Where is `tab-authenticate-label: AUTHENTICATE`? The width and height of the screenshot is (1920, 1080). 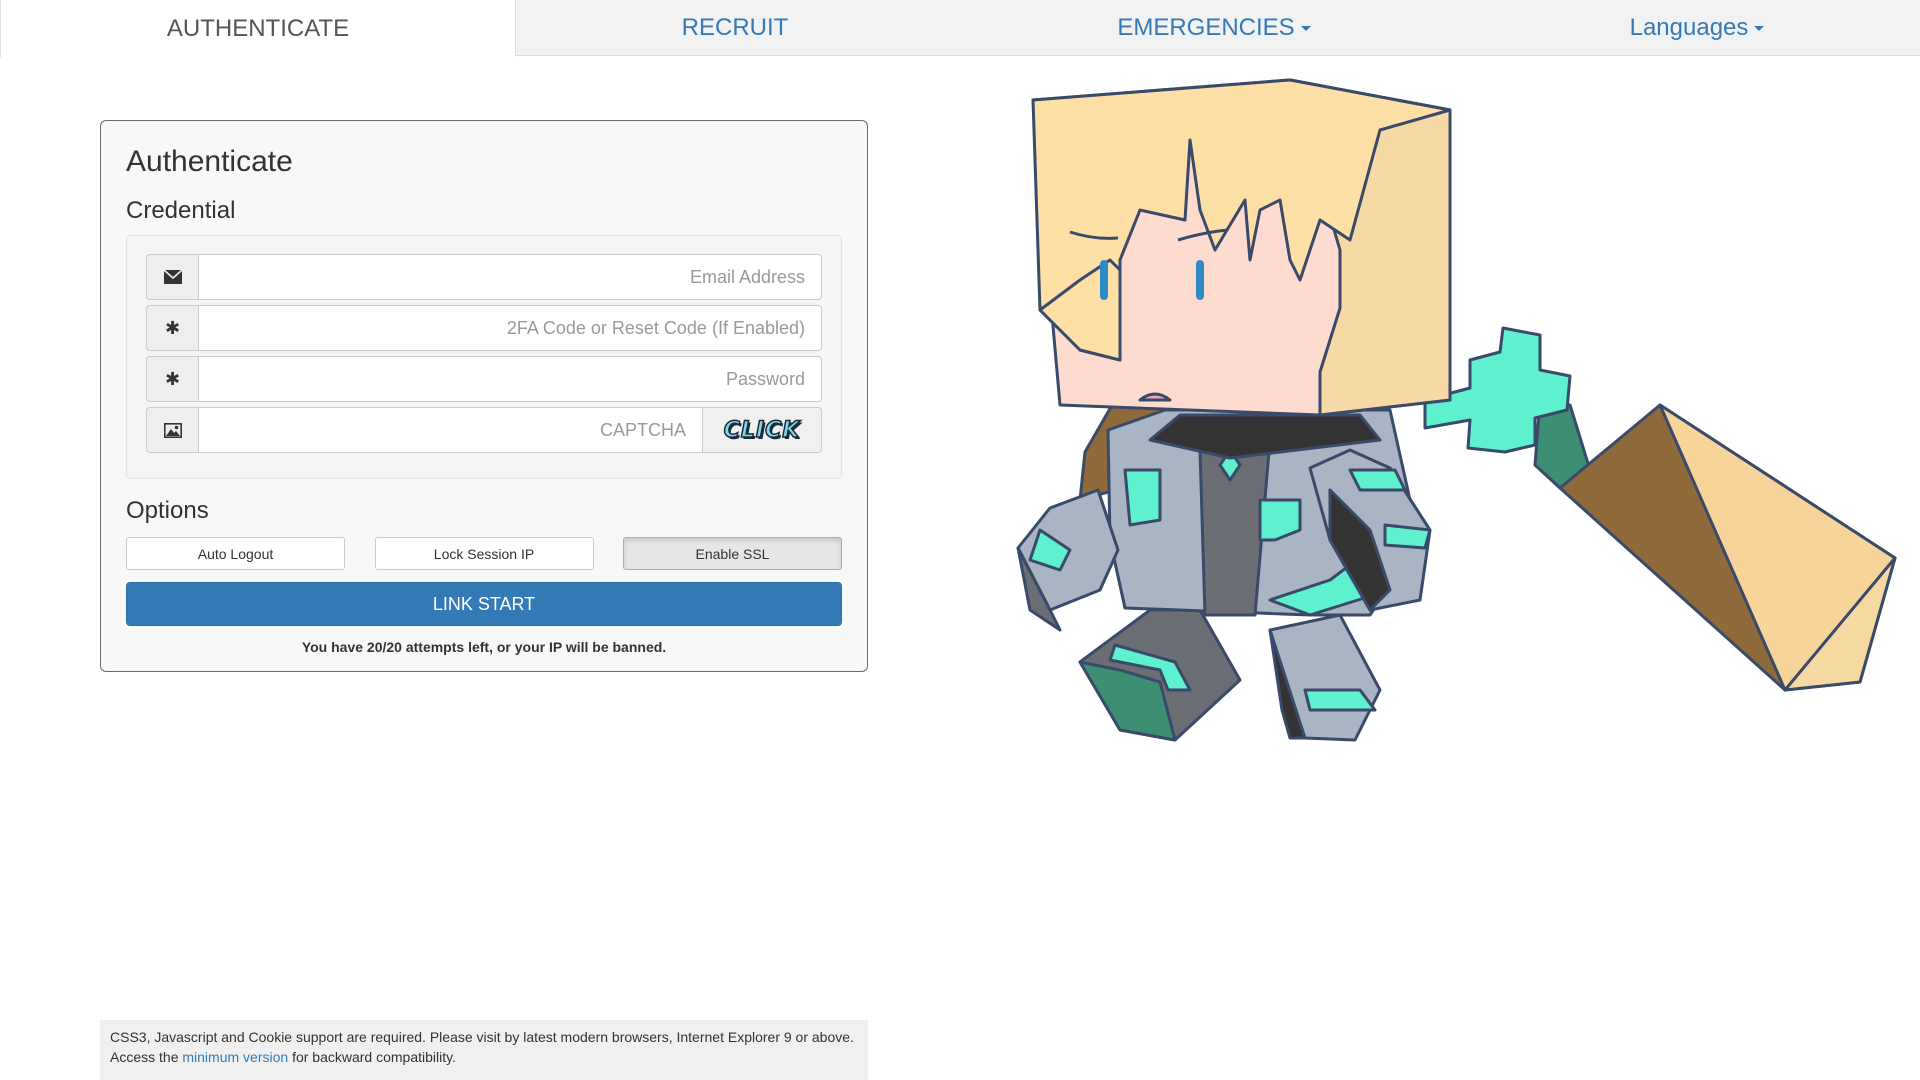
tab-authenticate-label: AUTHENTICATE is located at coordinates (258, 28).